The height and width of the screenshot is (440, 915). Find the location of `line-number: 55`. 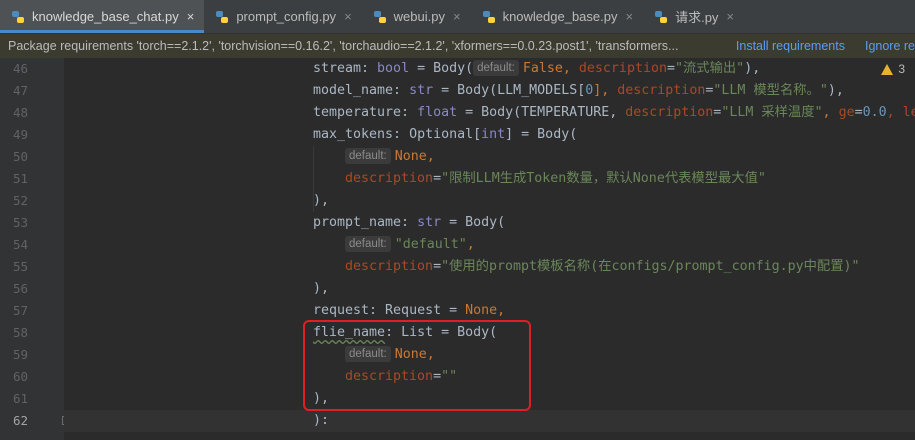

line-number: 55 is located at coordinates (20, 266).